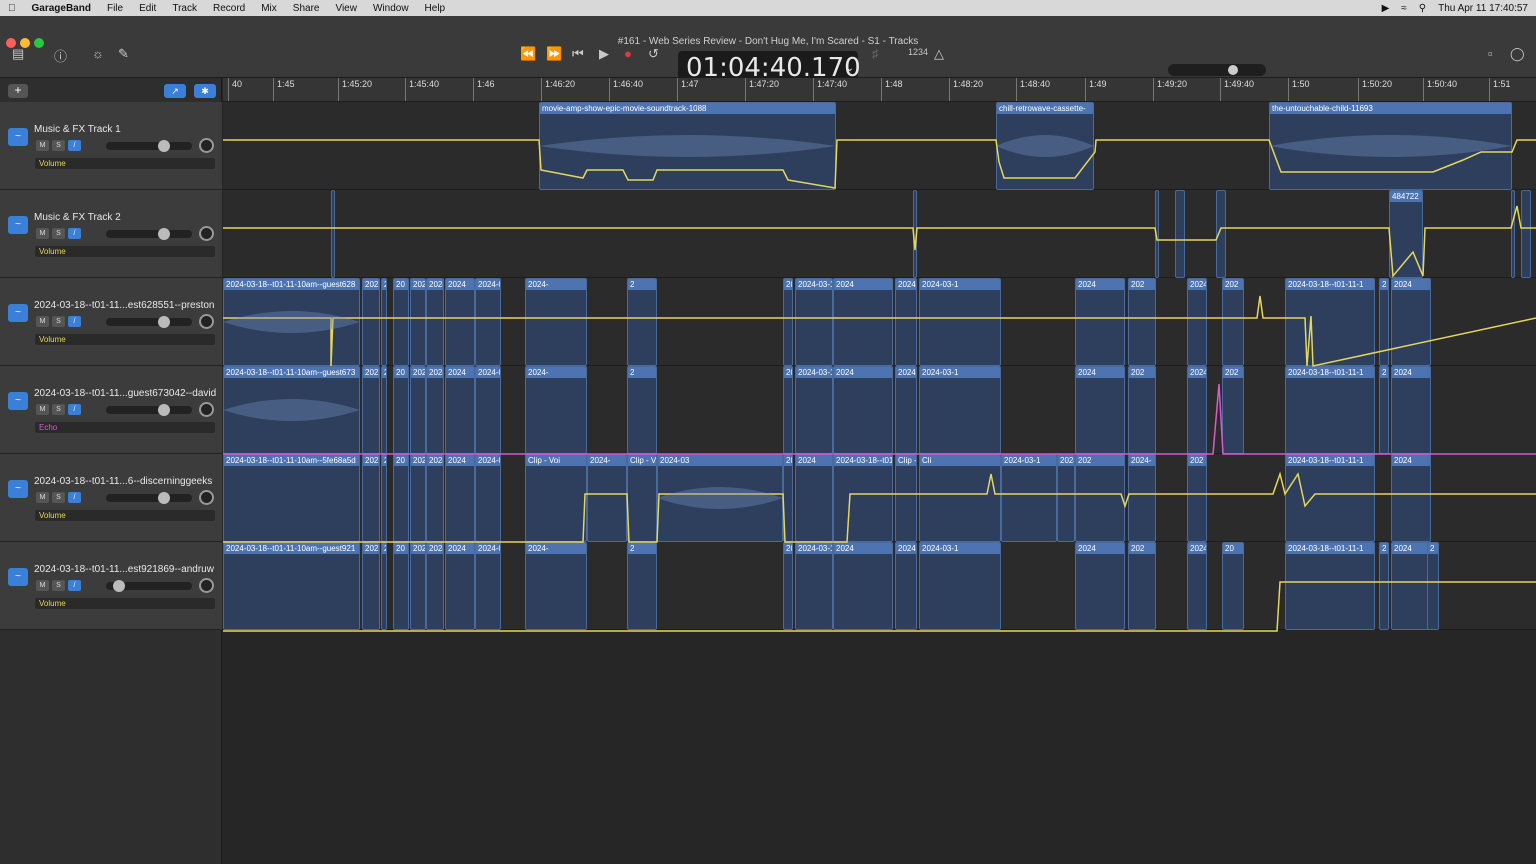 The image size is (1536, 864). What do you see at coordinates (291, 322) in the screenshot?
I see `audio-region: 2024-03-18--t01-11-10am--guest628` at bounding box center [291, 322].